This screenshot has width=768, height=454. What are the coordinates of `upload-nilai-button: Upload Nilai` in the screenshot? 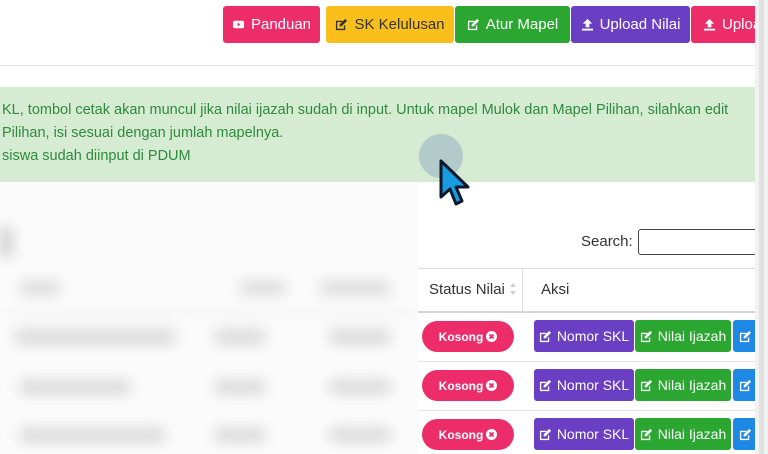 It's located at (630, 24).